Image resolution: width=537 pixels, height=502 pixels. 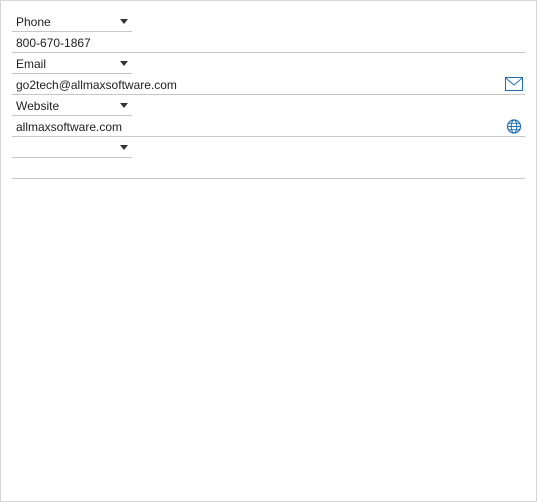 What do you see at coordinates (72, 64) in the screenshot?
I see `contact-type-dropdown: Email` at bounding box center [72, 64].